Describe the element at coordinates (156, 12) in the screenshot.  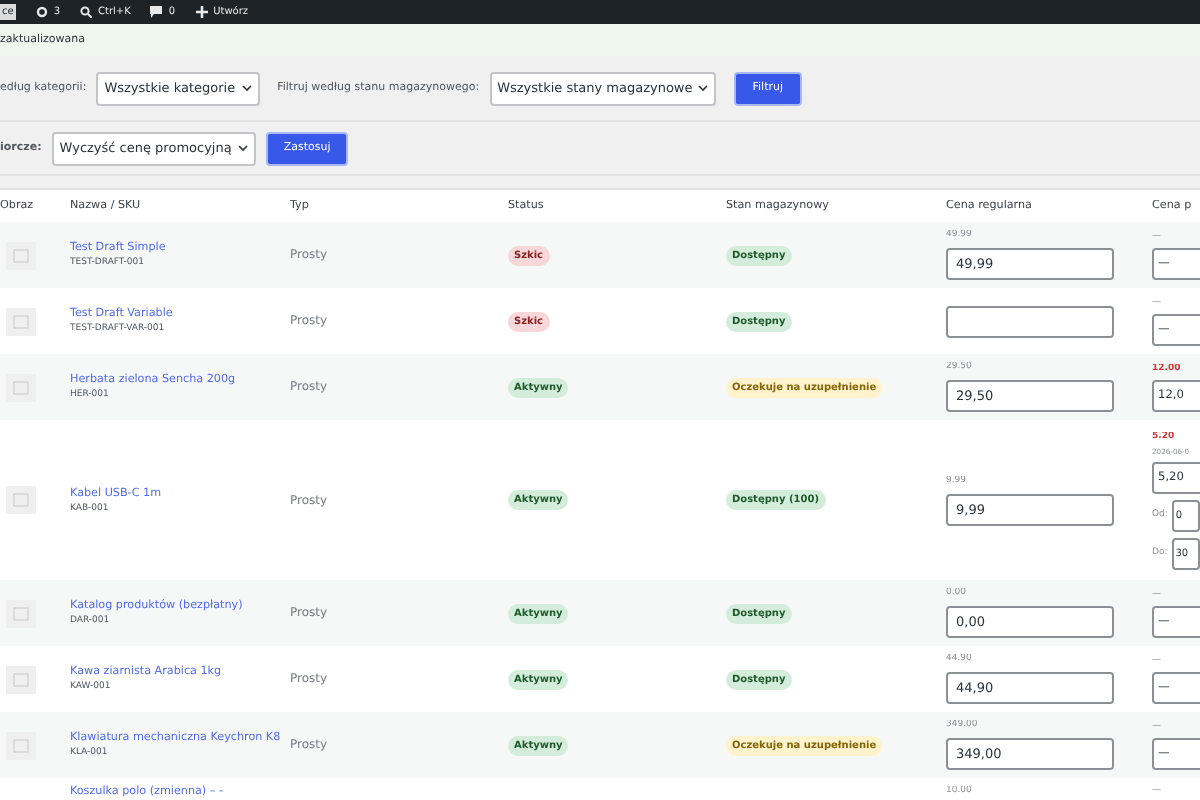
I see `comment-icon` at that location.